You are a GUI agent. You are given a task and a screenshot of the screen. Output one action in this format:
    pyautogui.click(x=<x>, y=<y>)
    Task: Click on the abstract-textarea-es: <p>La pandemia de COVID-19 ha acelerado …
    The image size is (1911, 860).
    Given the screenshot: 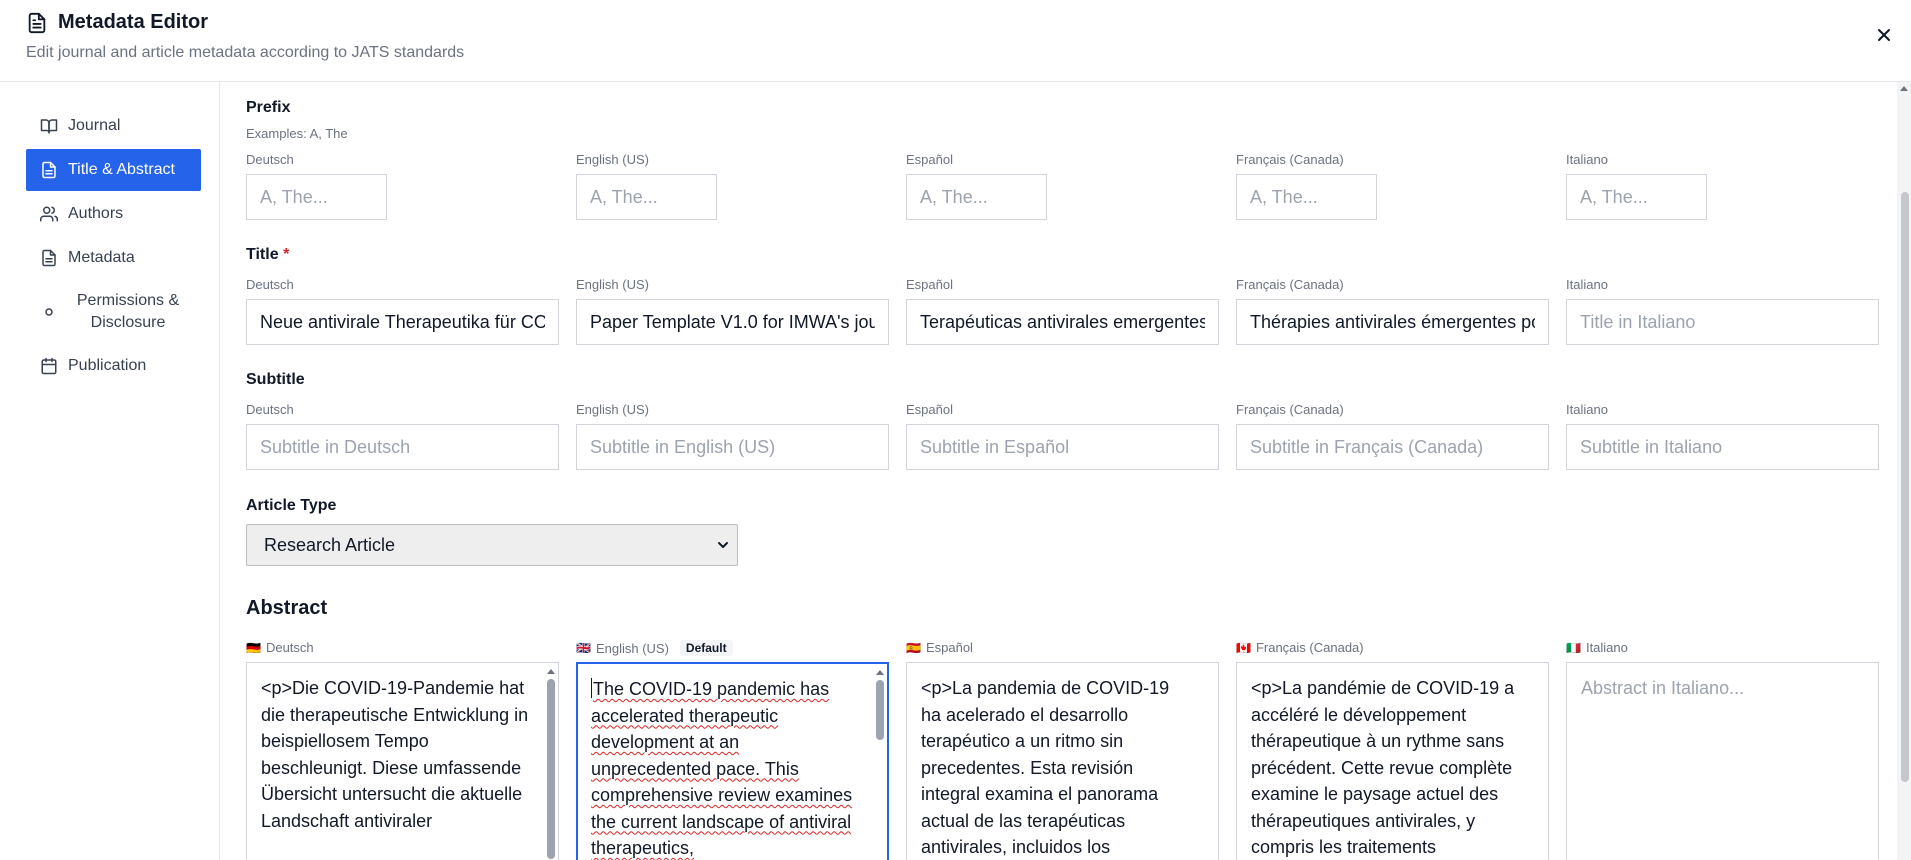 What is the action you would take?
    pyautogui.click(x=1062, y=761)
    